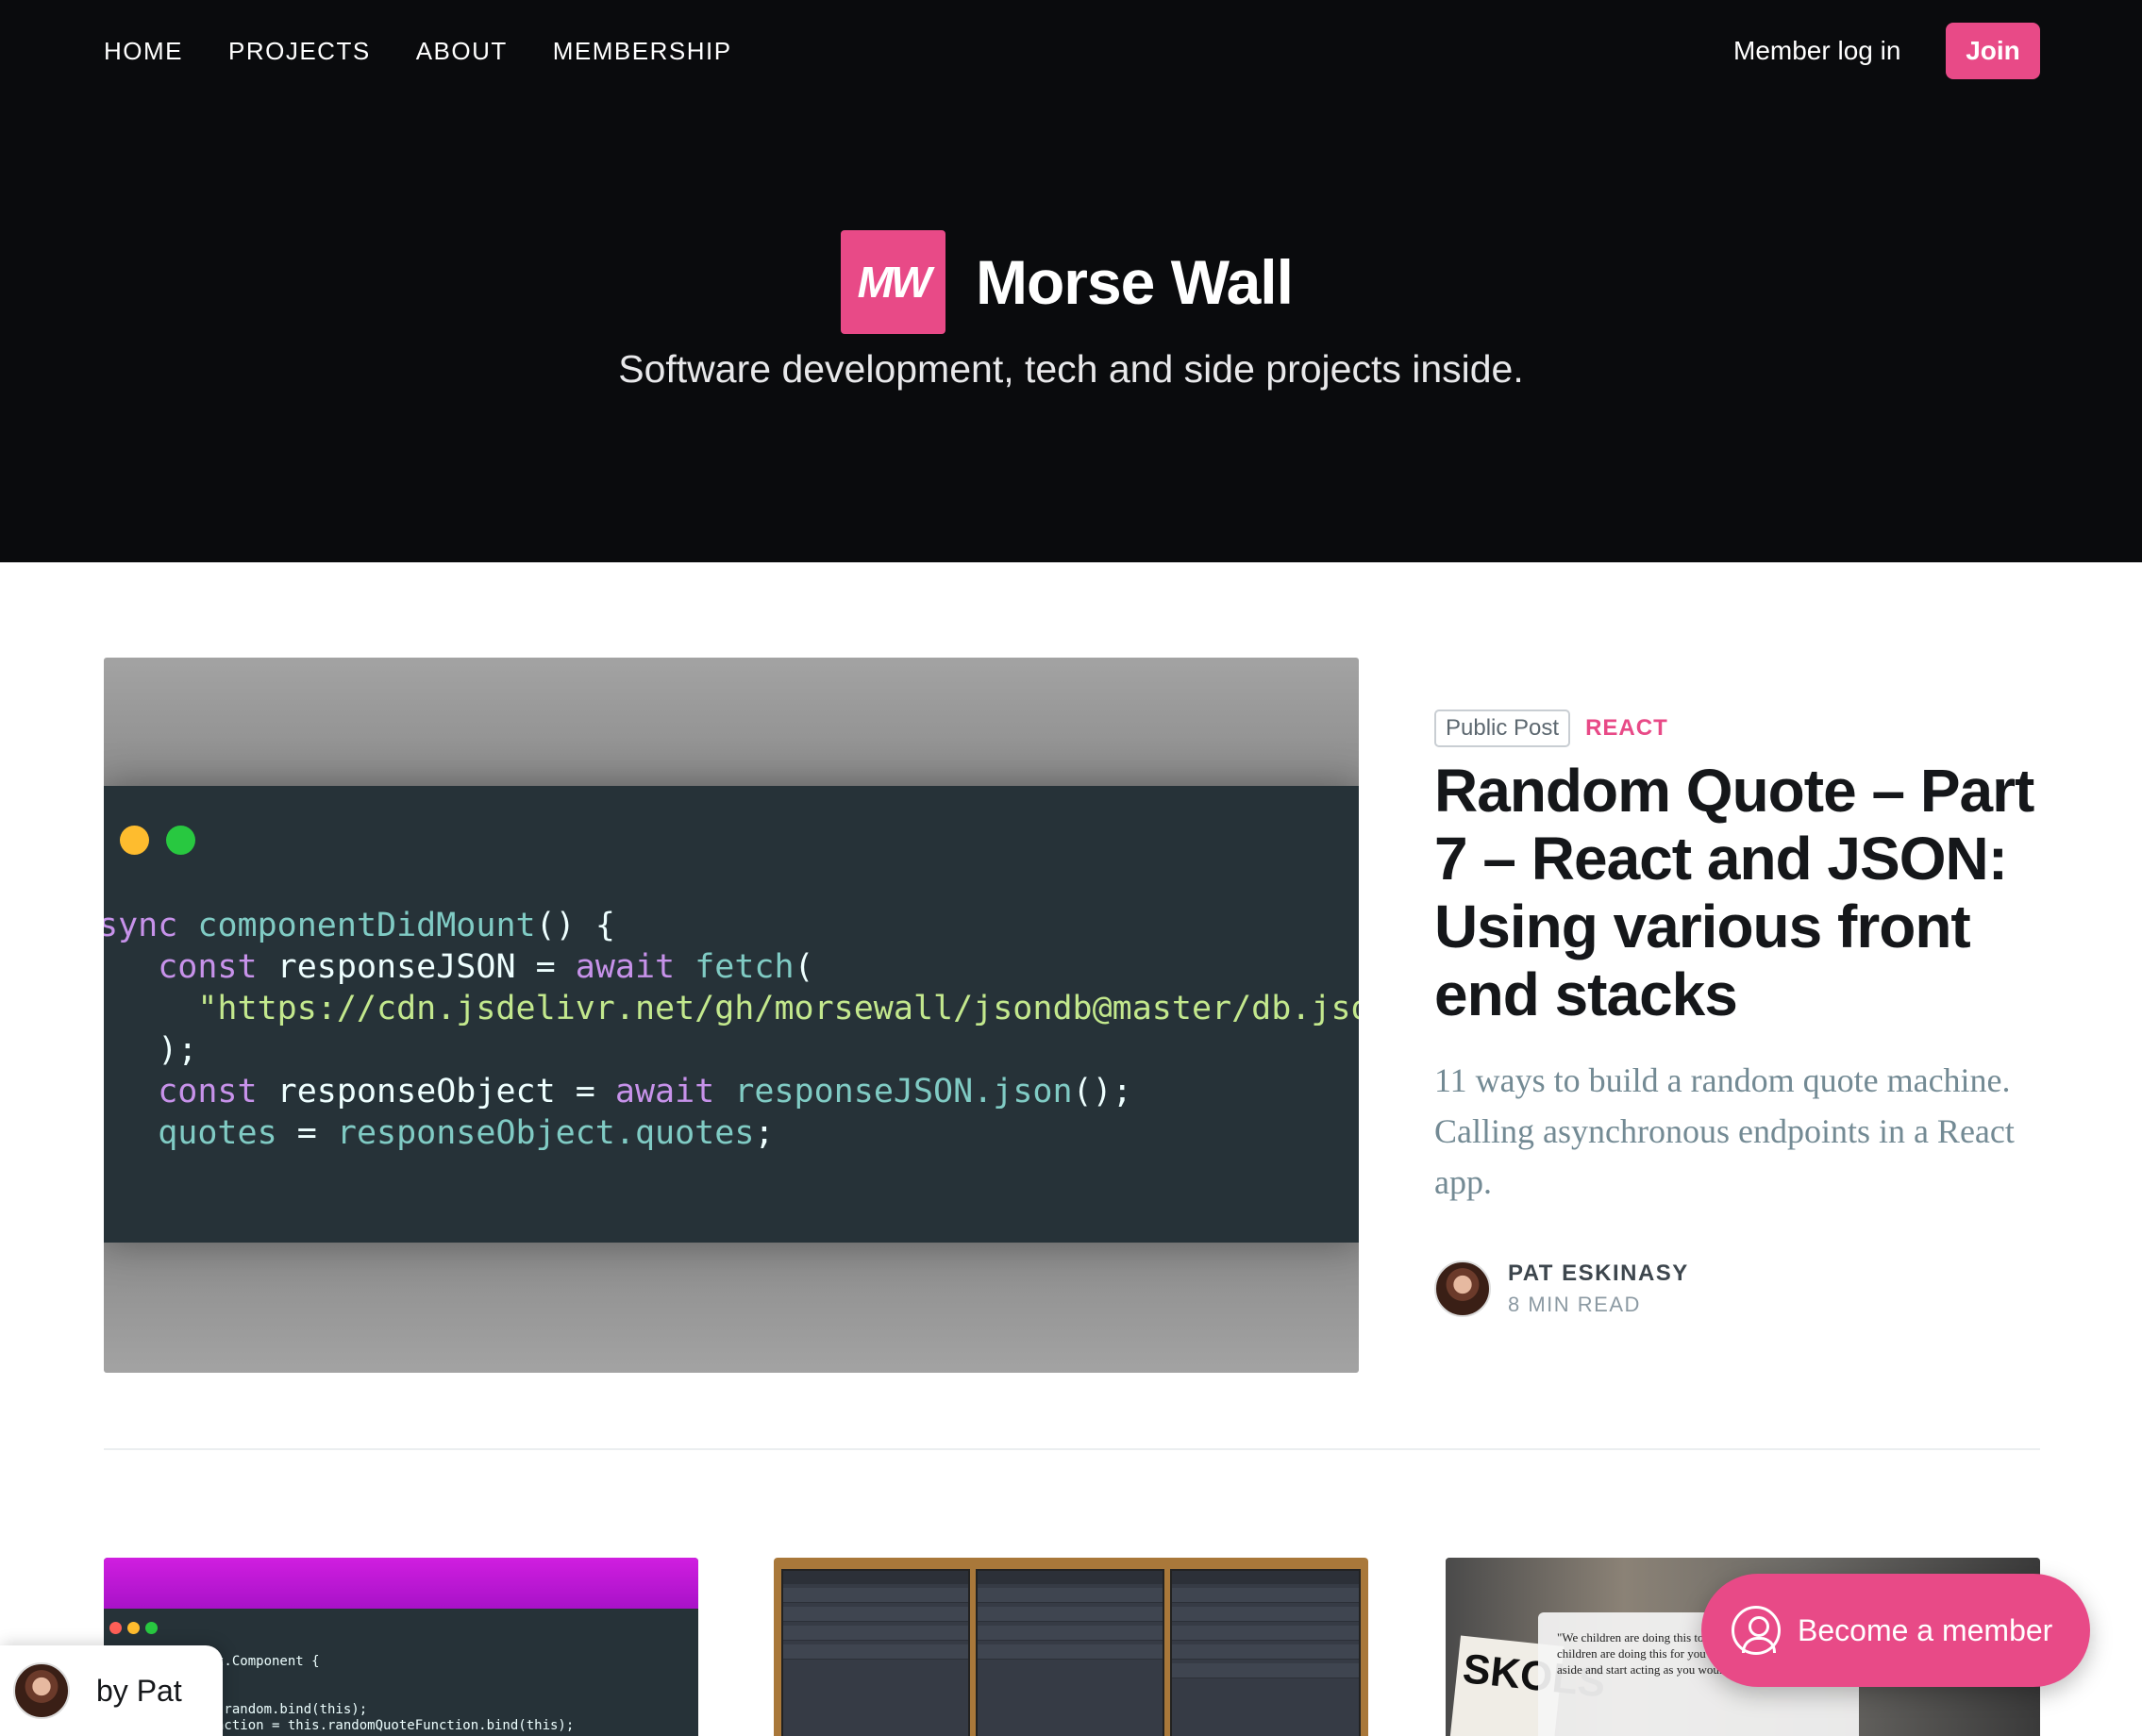 This screenshot has height=1736, width=2142. What do you see at coordinates (134, 841) in the screenshot?
I see `window-minimize-dot` at bounding box center [134, 841].